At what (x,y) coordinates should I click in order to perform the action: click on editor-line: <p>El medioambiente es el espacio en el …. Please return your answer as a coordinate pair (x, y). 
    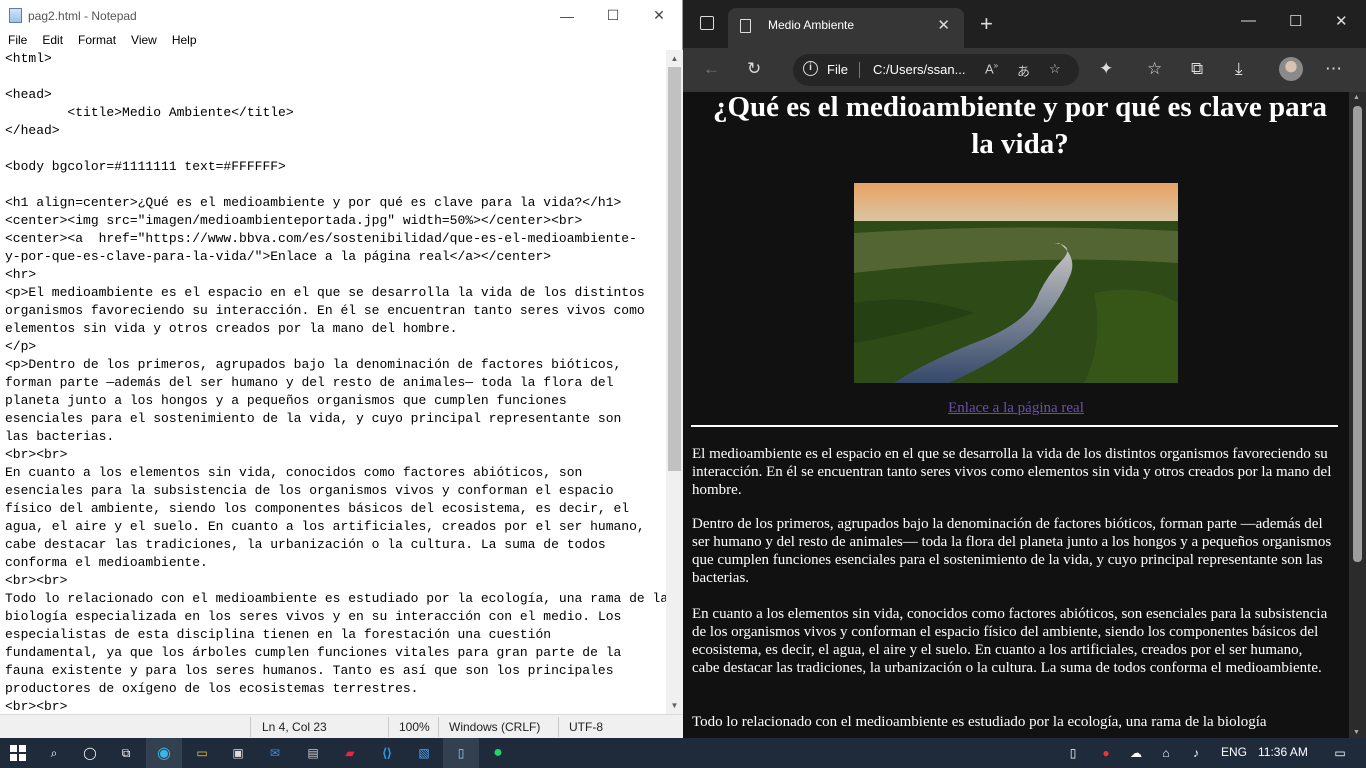
    Looking at the image, I should click on (325, 292).